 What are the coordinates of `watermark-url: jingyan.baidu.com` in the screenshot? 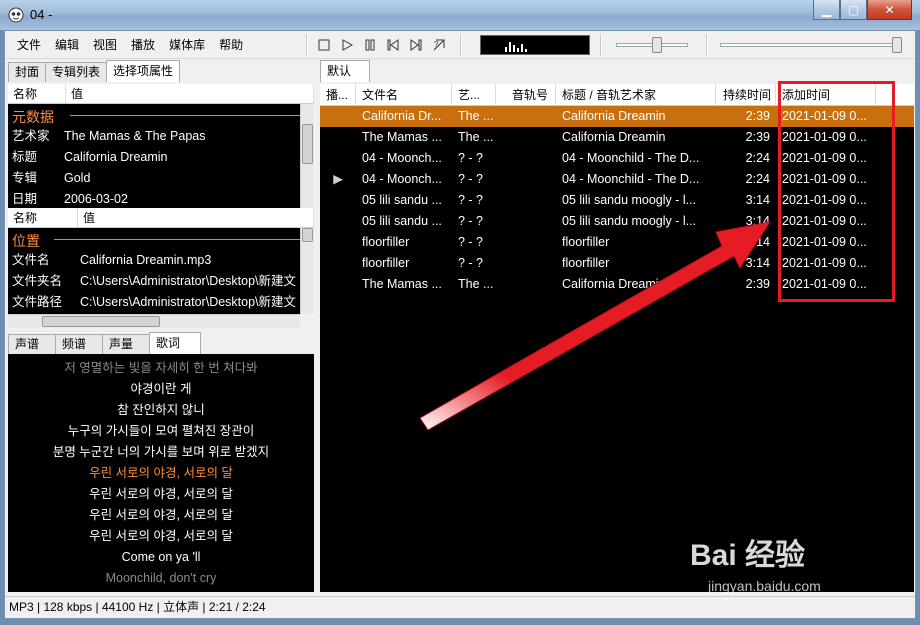 It's located at (764, 586).